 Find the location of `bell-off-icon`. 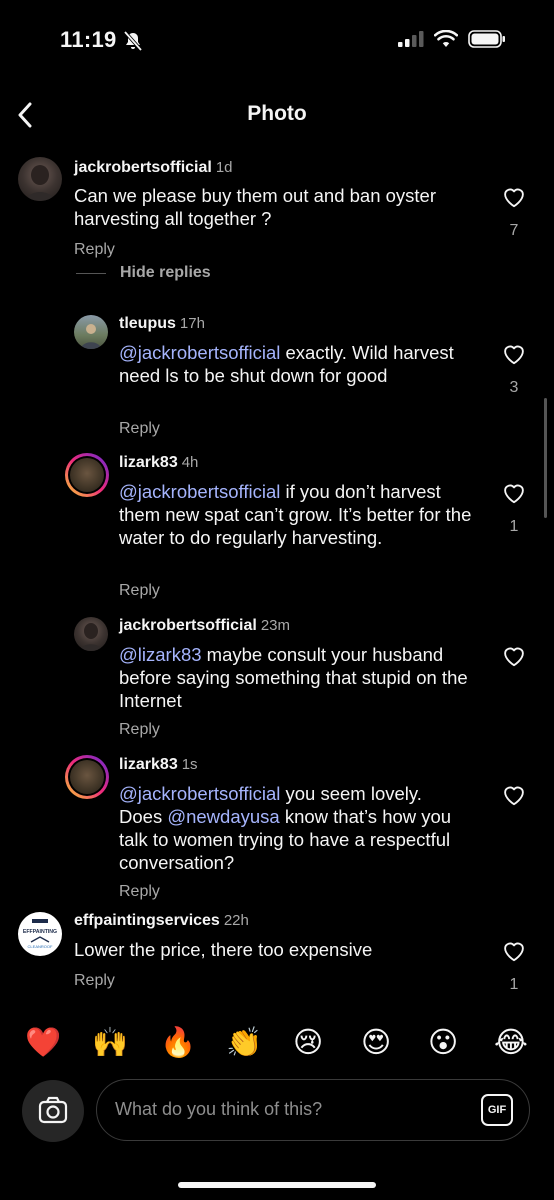

bell-off-icon is located at coordinates (133, 41).